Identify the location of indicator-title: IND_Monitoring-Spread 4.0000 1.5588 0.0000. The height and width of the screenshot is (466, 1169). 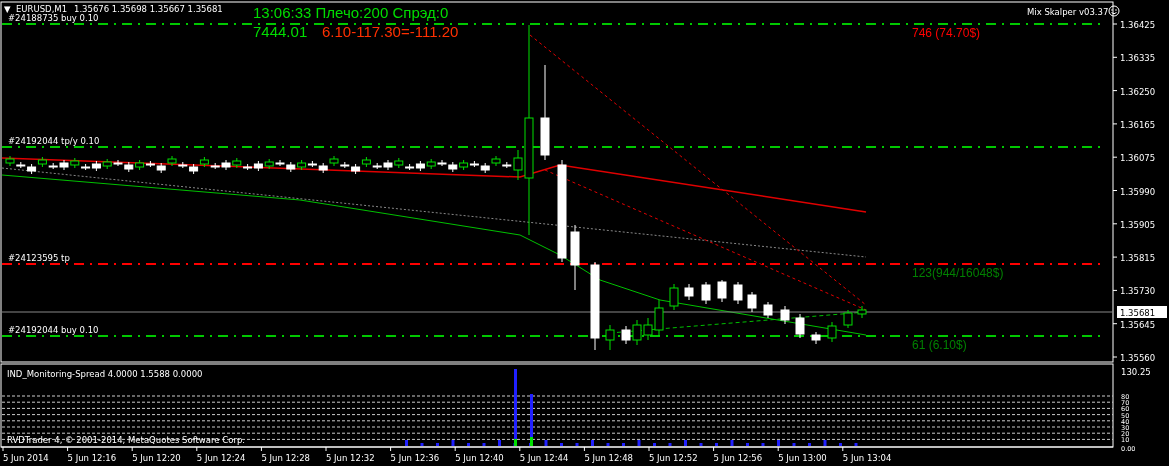
(105, 374).